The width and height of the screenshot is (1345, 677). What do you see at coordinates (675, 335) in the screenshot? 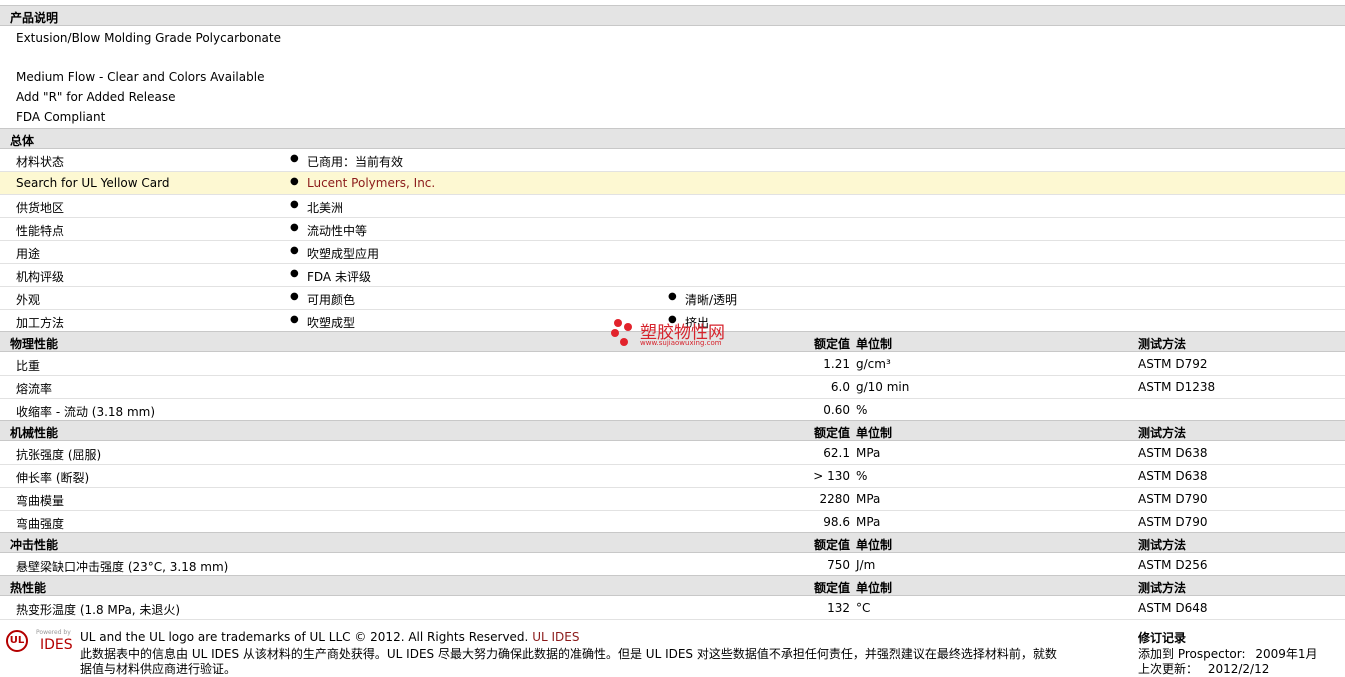
I see `watermark-logo: 塑胶物性网 www.sujiaowuxing.com` at bounding box center [675, 335].